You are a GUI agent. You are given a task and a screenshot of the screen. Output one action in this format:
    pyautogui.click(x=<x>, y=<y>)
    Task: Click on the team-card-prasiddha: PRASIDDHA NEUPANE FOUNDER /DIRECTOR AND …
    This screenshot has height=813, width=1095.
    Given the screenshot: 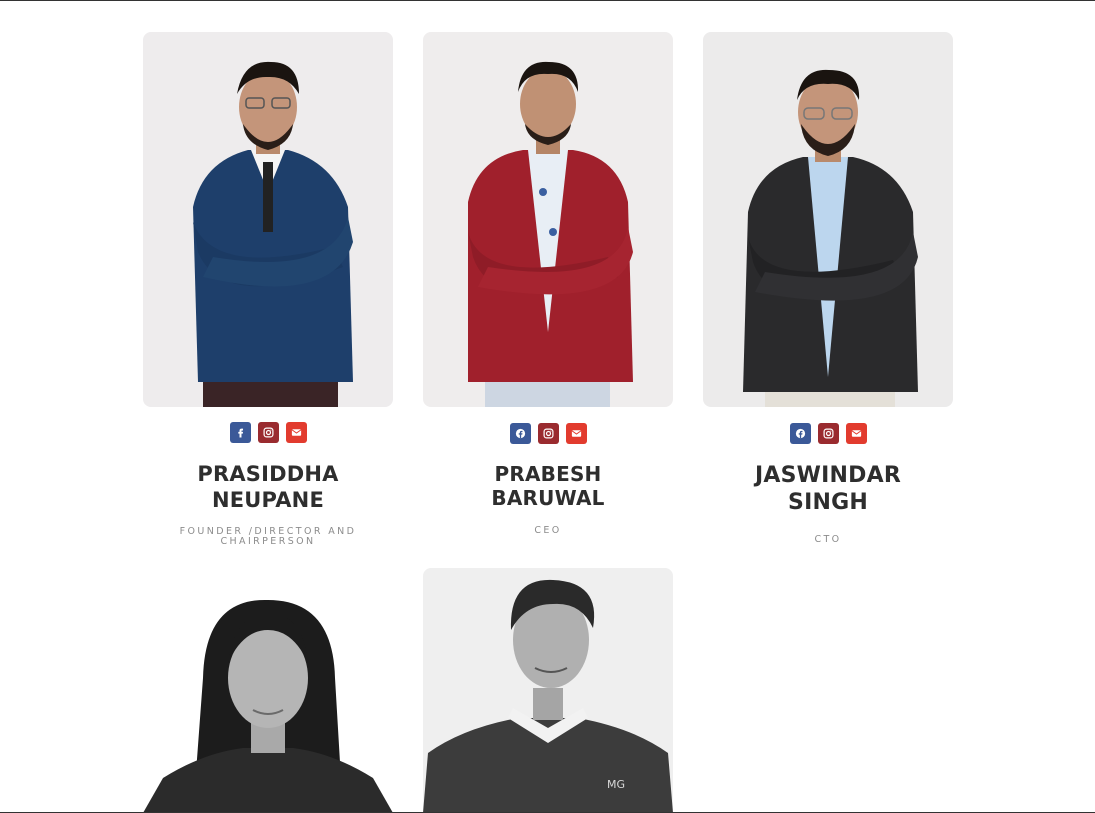 What is the action you would take?
    pyautogui.click(x=268, y=289)
    